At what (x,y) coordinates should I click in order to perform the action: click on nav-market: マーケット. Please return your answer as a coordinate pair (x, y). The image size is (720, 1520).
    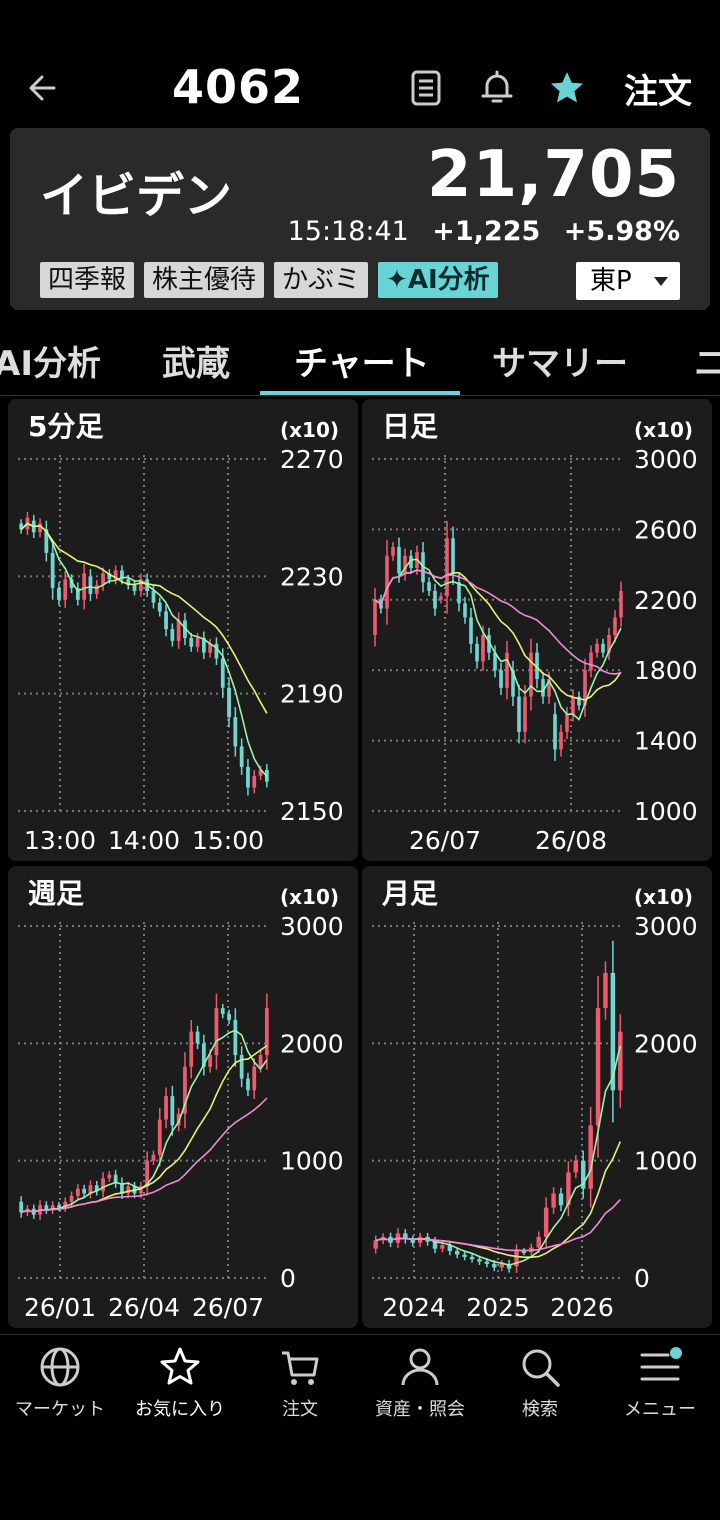
    Looking at the image, I should click on (60, 1383).